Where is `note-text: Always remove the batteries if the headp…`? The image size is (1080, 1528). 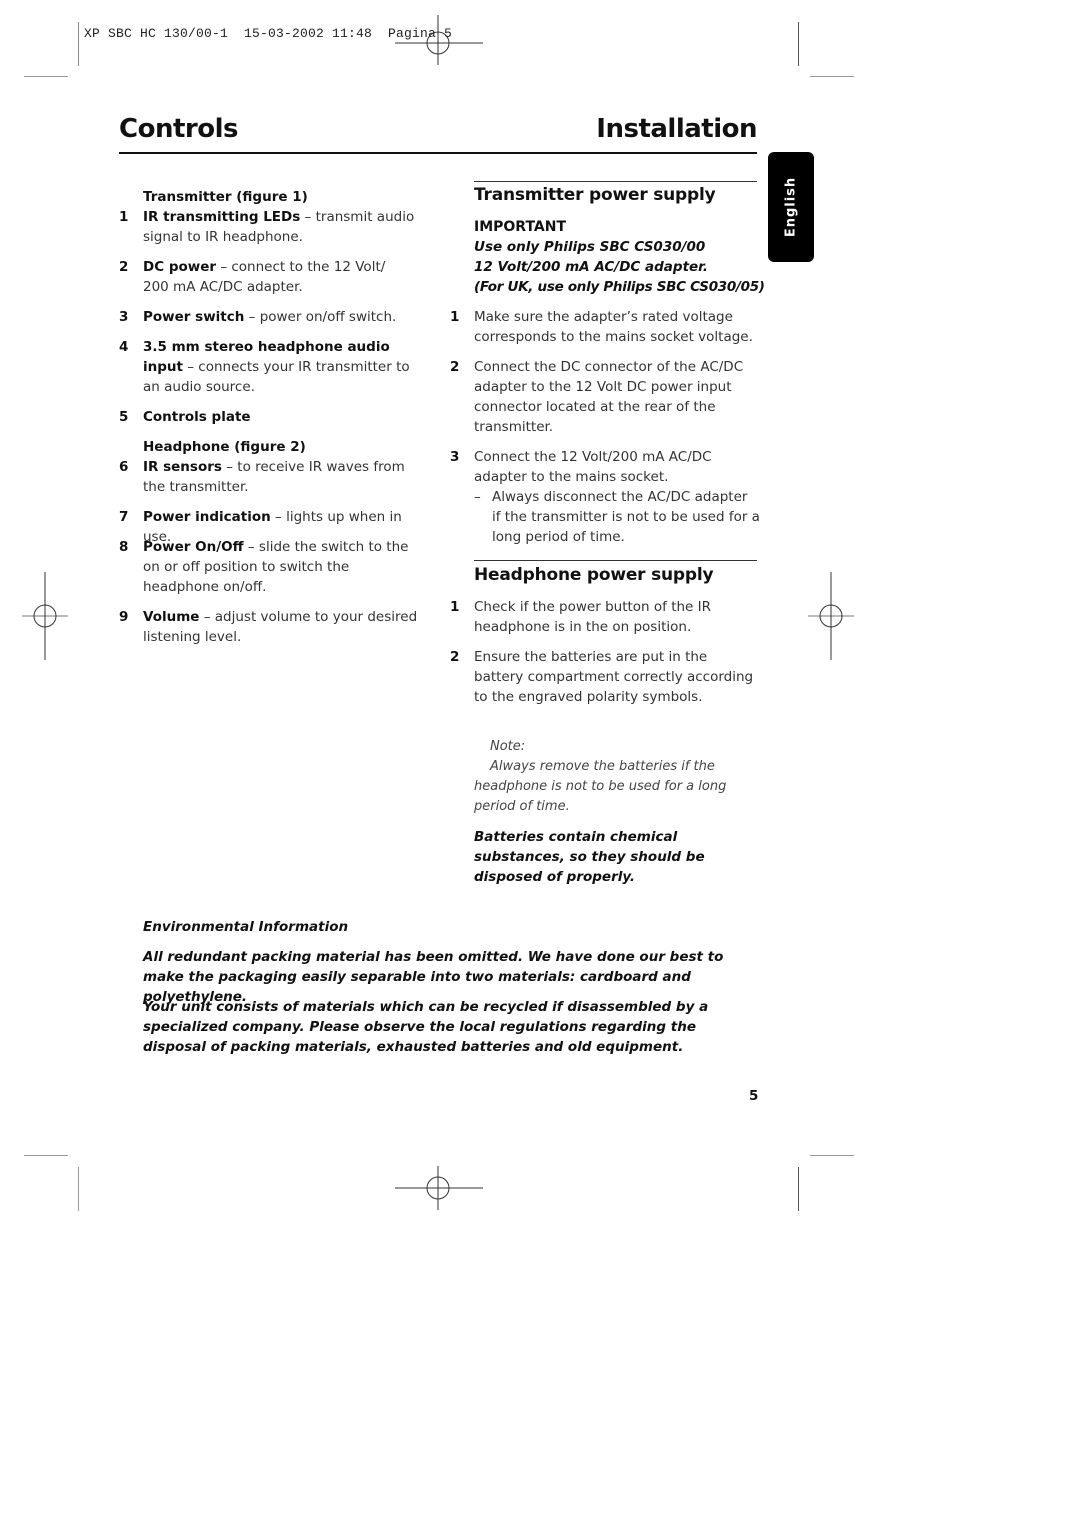 note-text: Always remove the batteries if the headp… is located at coordinates (600, 786).